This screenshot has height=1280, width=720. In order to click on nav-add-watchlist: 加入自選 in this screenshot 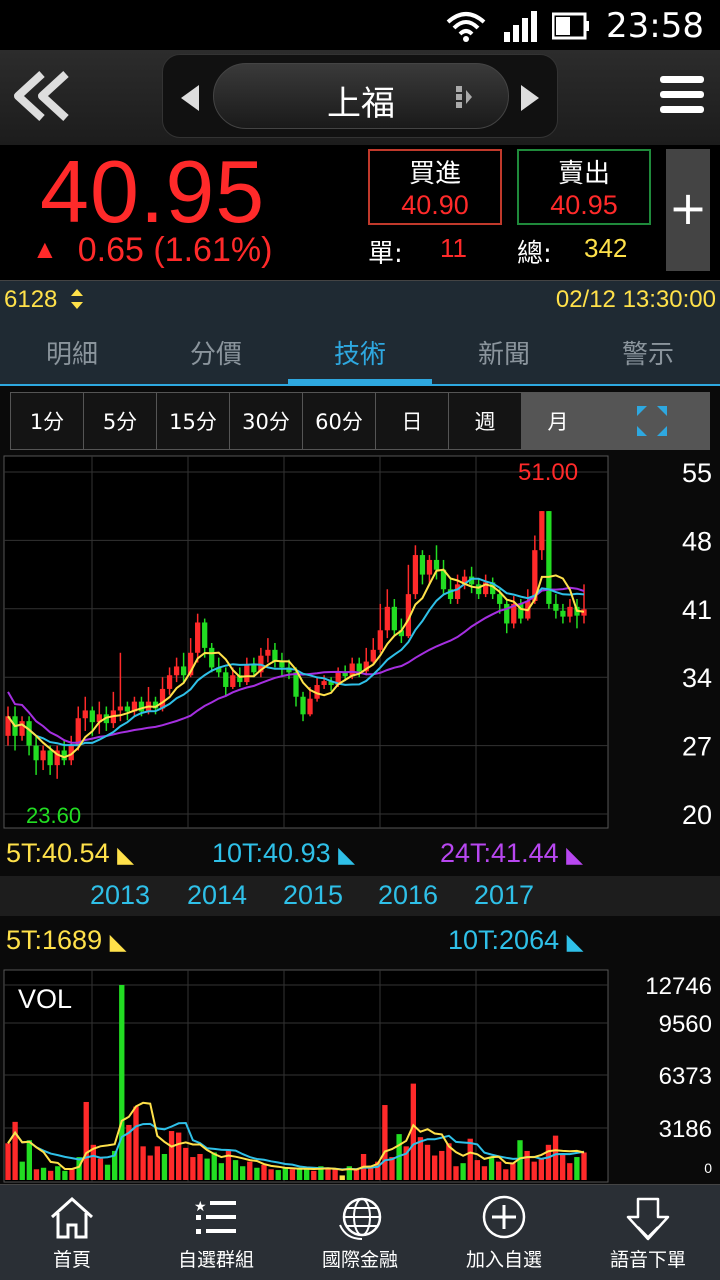, I will do `click(504, 1232)`.